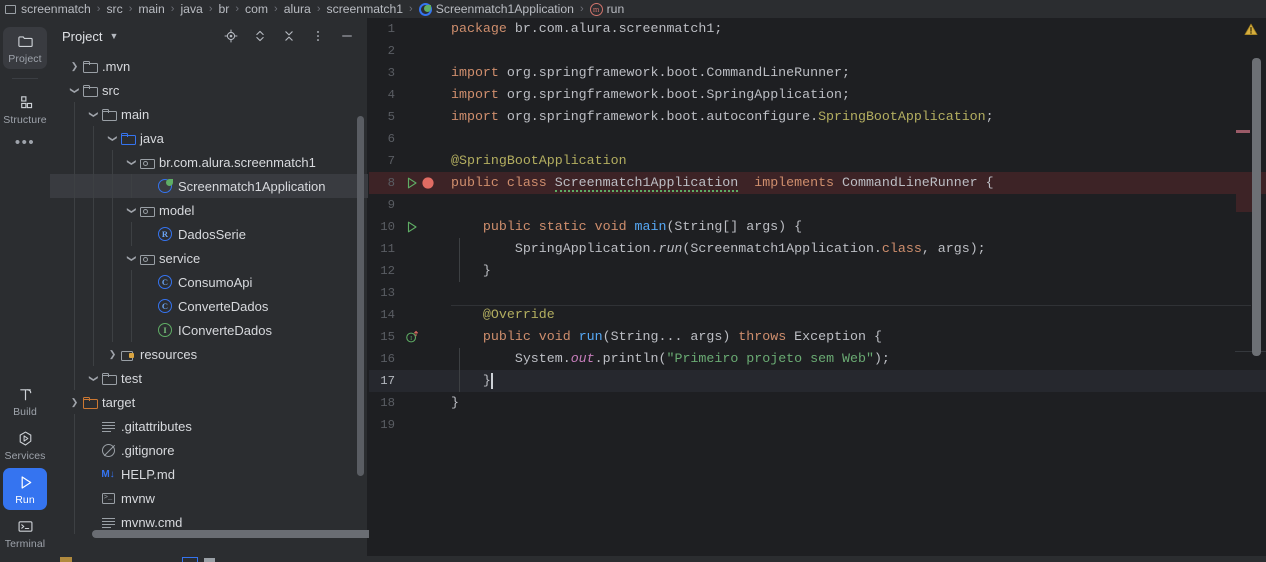 Image resolution: width=1266 pixels, height=562 pixels. What do you see at coordinates (1243, 131) in the screenshot?
I see `editor-marker-warning` at bounding box center [1243, 131].